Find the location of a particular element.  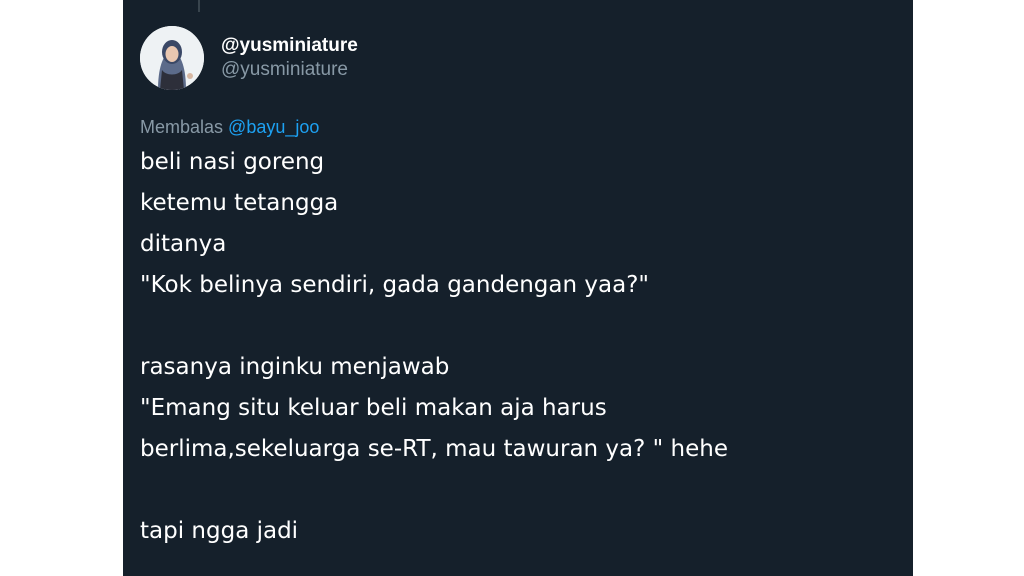

replying-to-line: Membalas @bayu_joo is located at coordinates (229, 127).